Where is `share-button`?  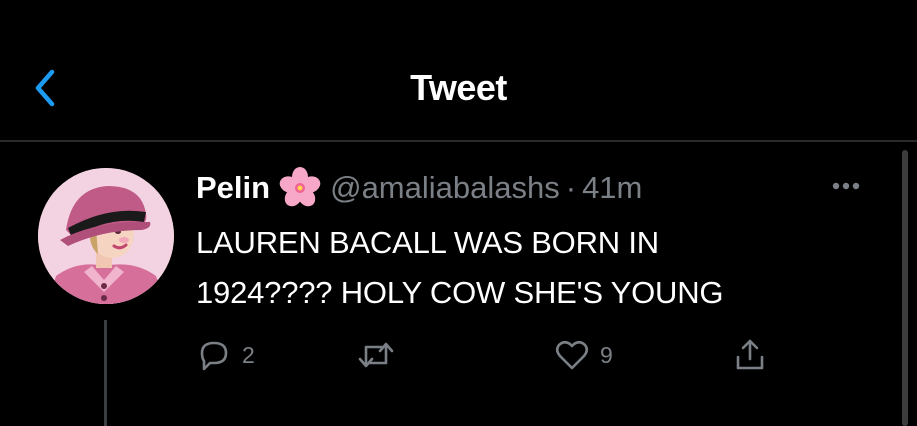 share-button is located at coordinates (750, 355).